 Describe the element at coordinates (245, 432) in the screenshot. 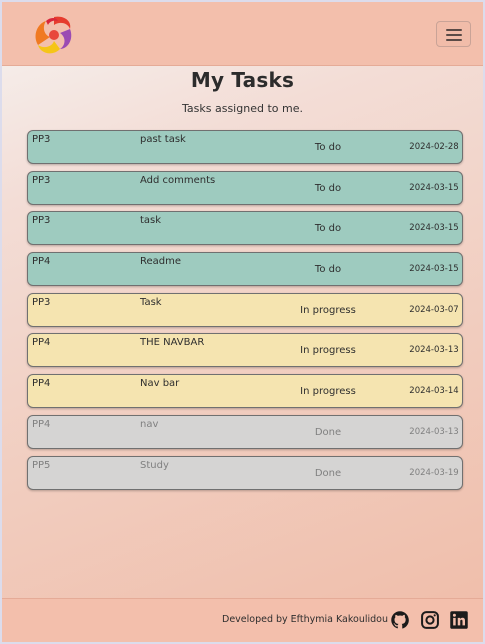

I see `task-card: PP4 nav Done 2024-03-13` at that location.